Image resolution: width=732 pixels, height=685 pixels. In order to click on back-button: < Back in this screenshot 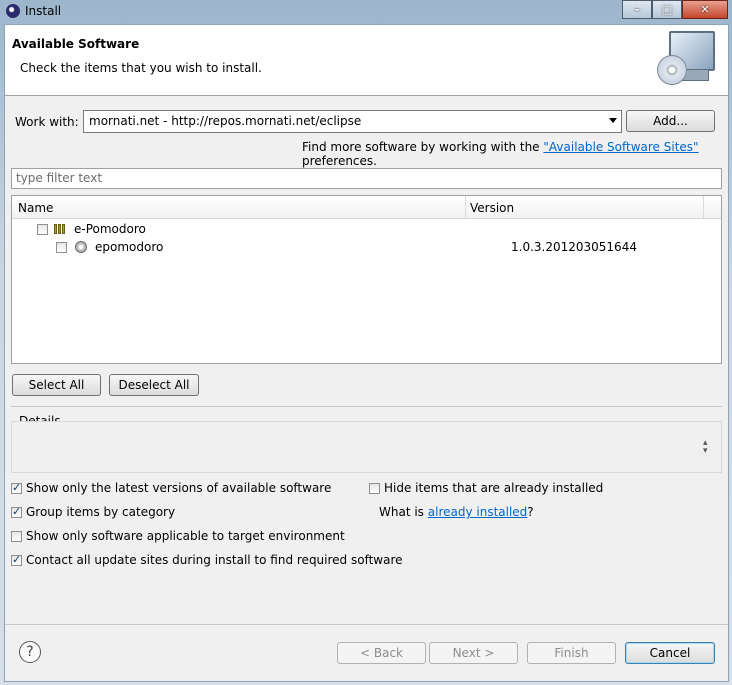, I will do `click(381, 653)`.